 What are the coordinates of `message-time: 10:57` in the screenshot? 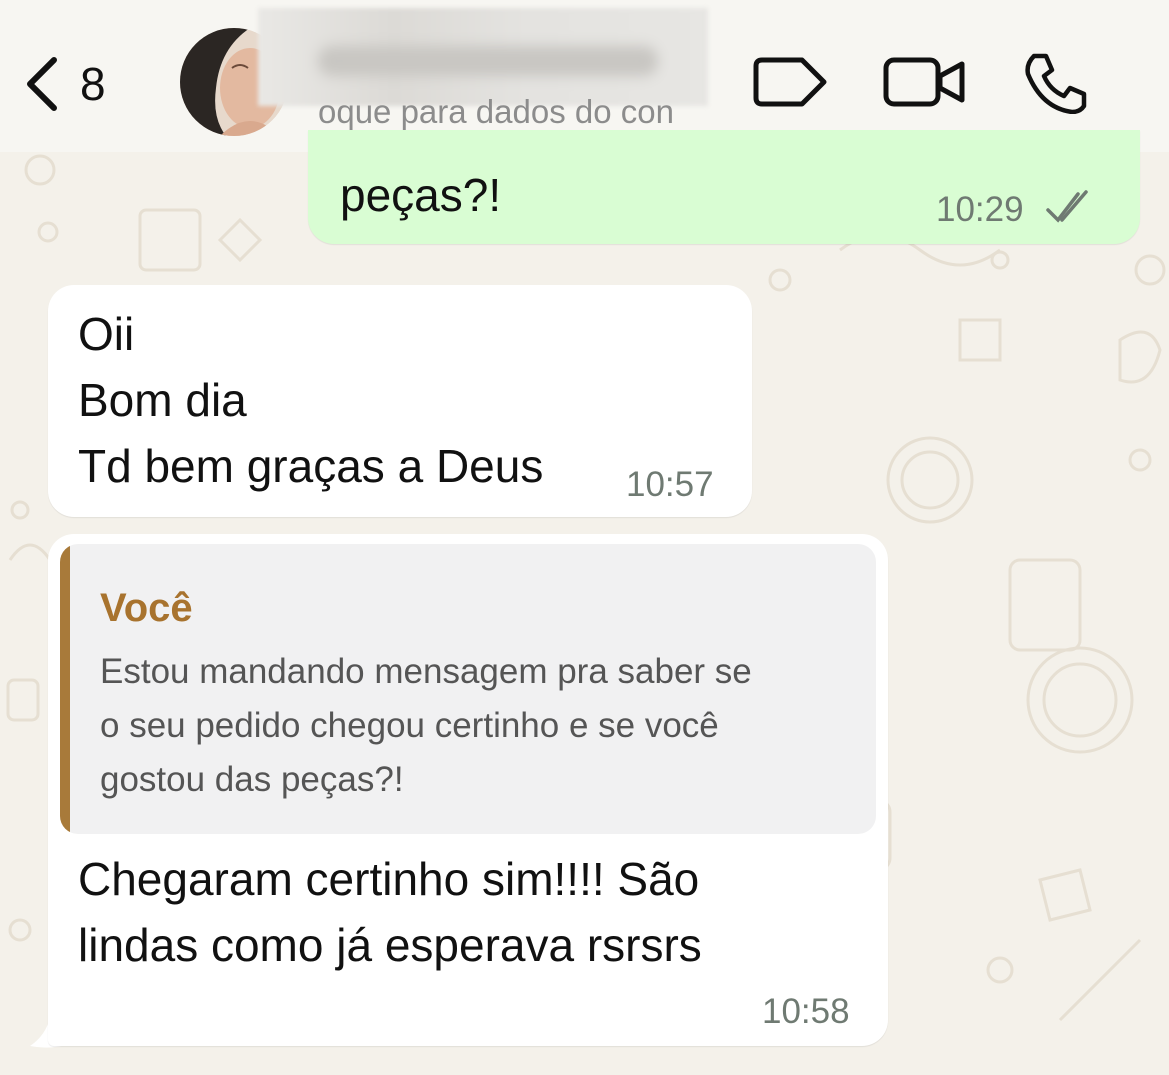 It's located at (670, 484).